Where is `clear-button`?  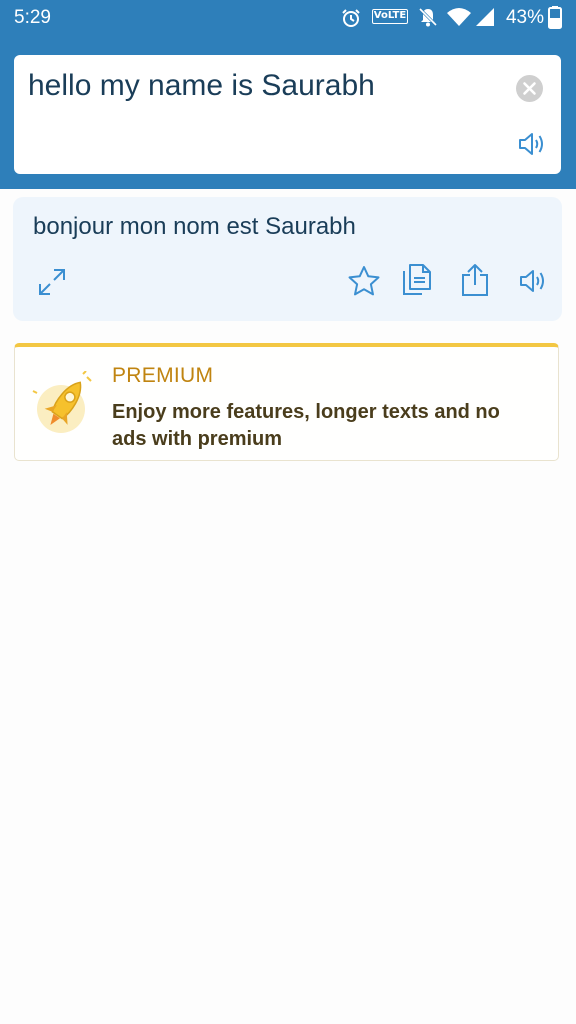
clear-button is located at coordinates (529, 88).